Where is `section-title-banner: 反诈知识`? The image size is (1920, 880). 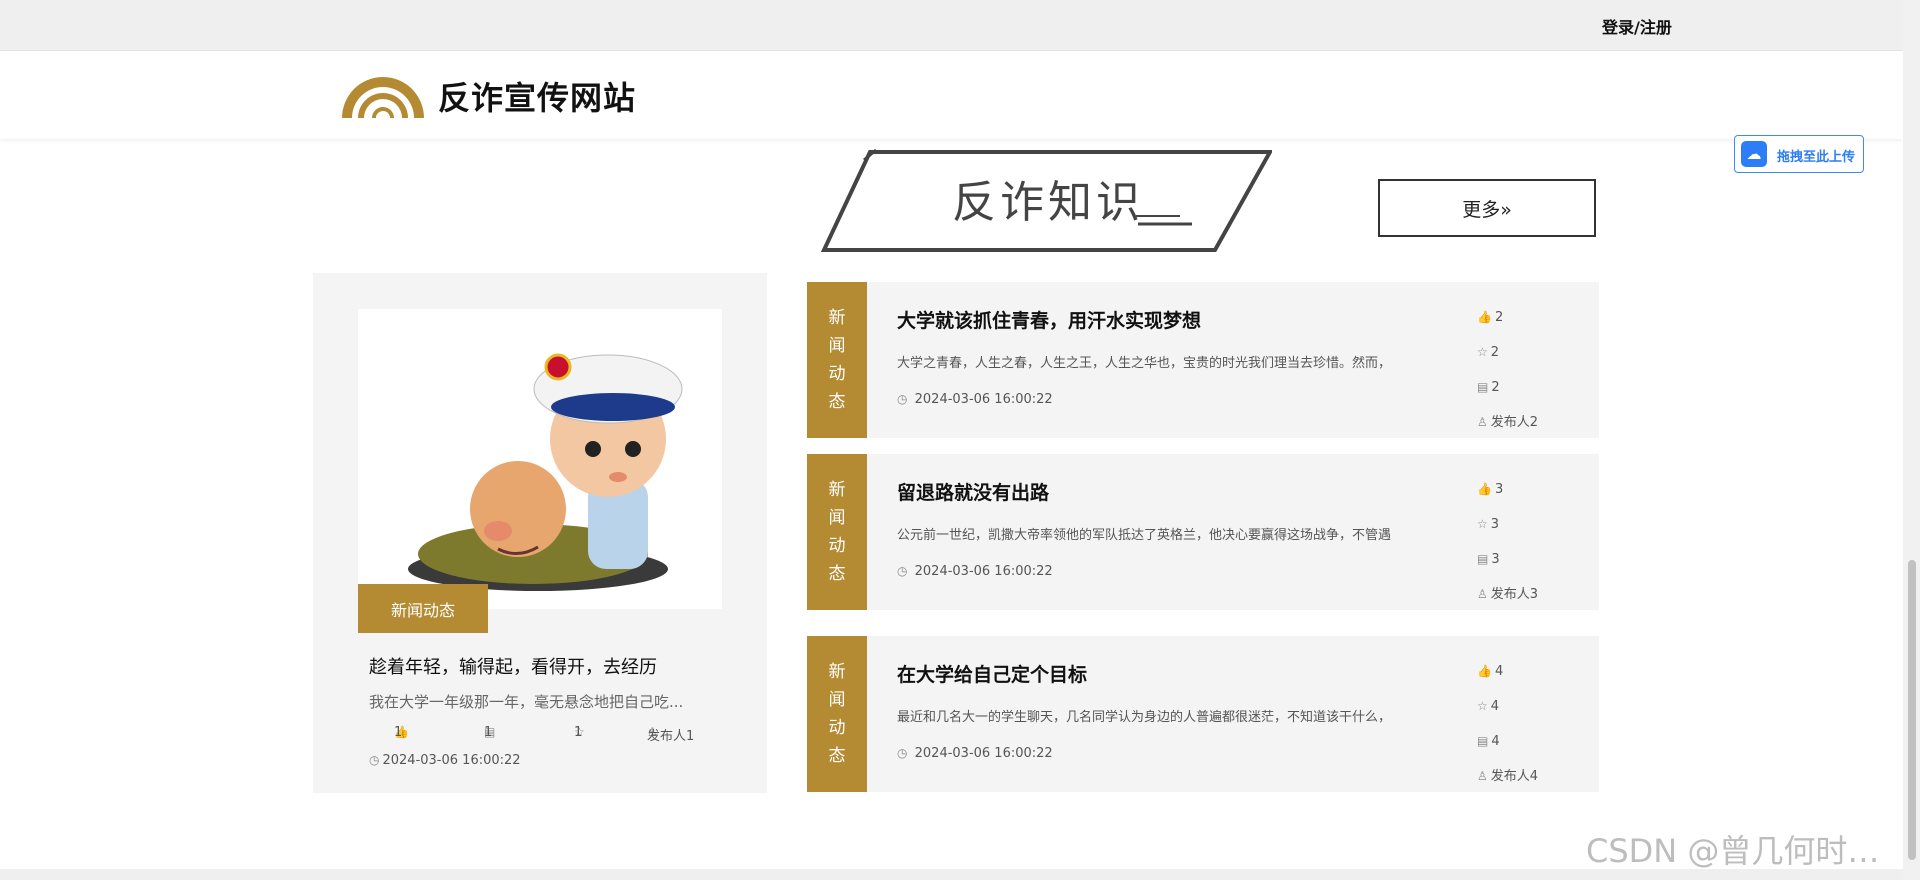 section-title-banner: 反诈知识 is located at coordinates (1047, 201).